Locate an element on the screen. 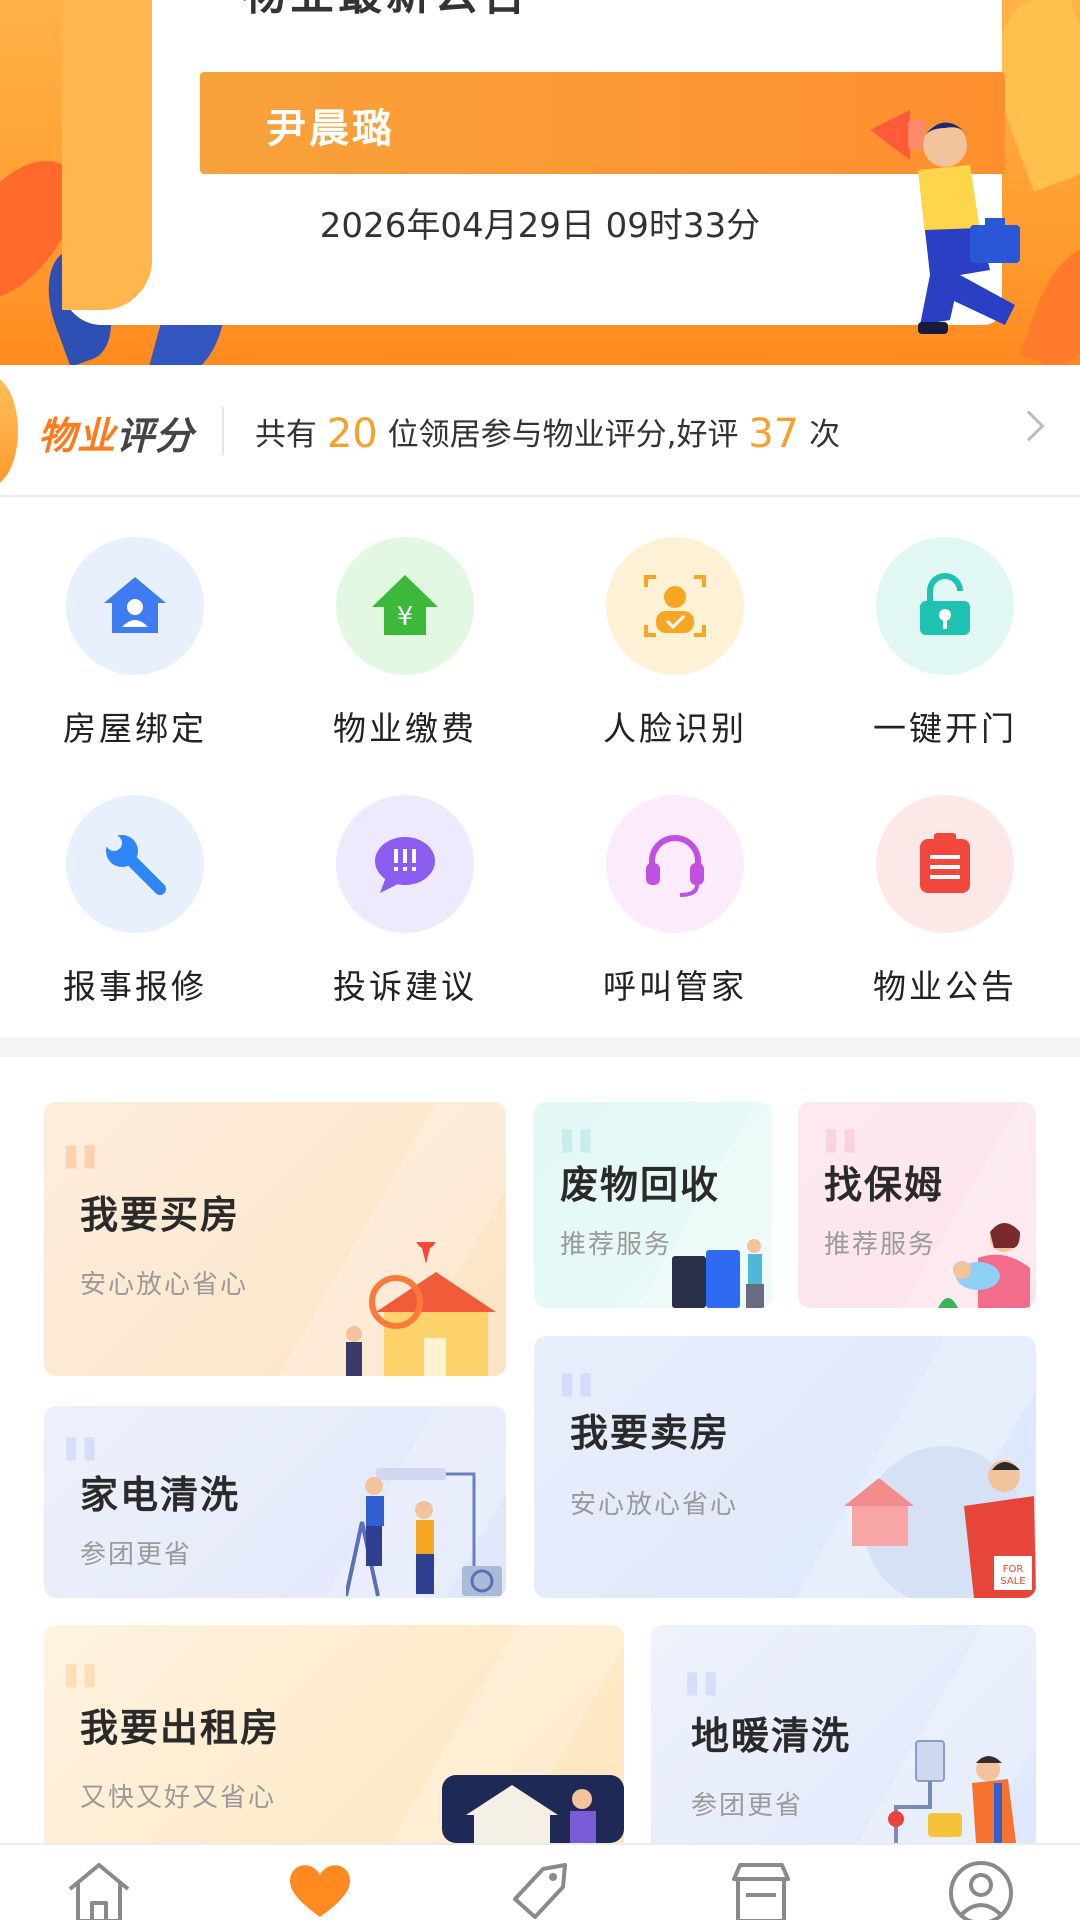  notice-icon is located at coordinates (945, 863).